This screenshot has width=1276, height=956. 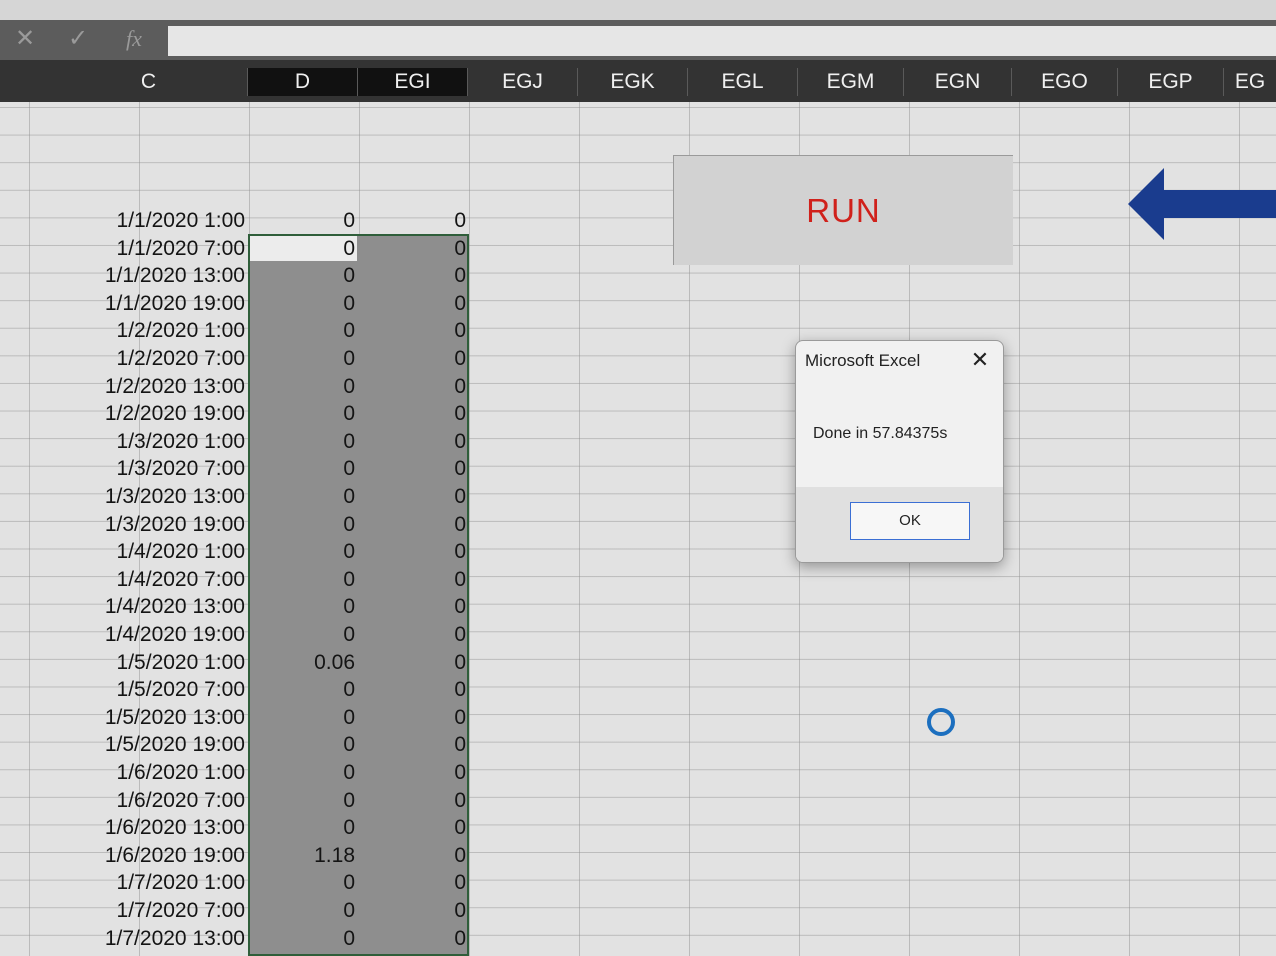 I want to click on column-header-egj: EGJ, so click(x=523, y=82).